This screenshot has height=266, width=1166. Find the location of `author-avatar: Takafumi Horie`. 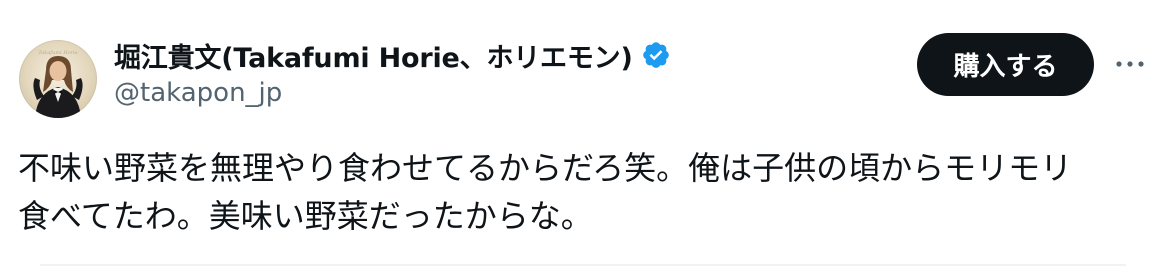

author-avatar: Takafumi Horie is located at coordinates (58, 79).